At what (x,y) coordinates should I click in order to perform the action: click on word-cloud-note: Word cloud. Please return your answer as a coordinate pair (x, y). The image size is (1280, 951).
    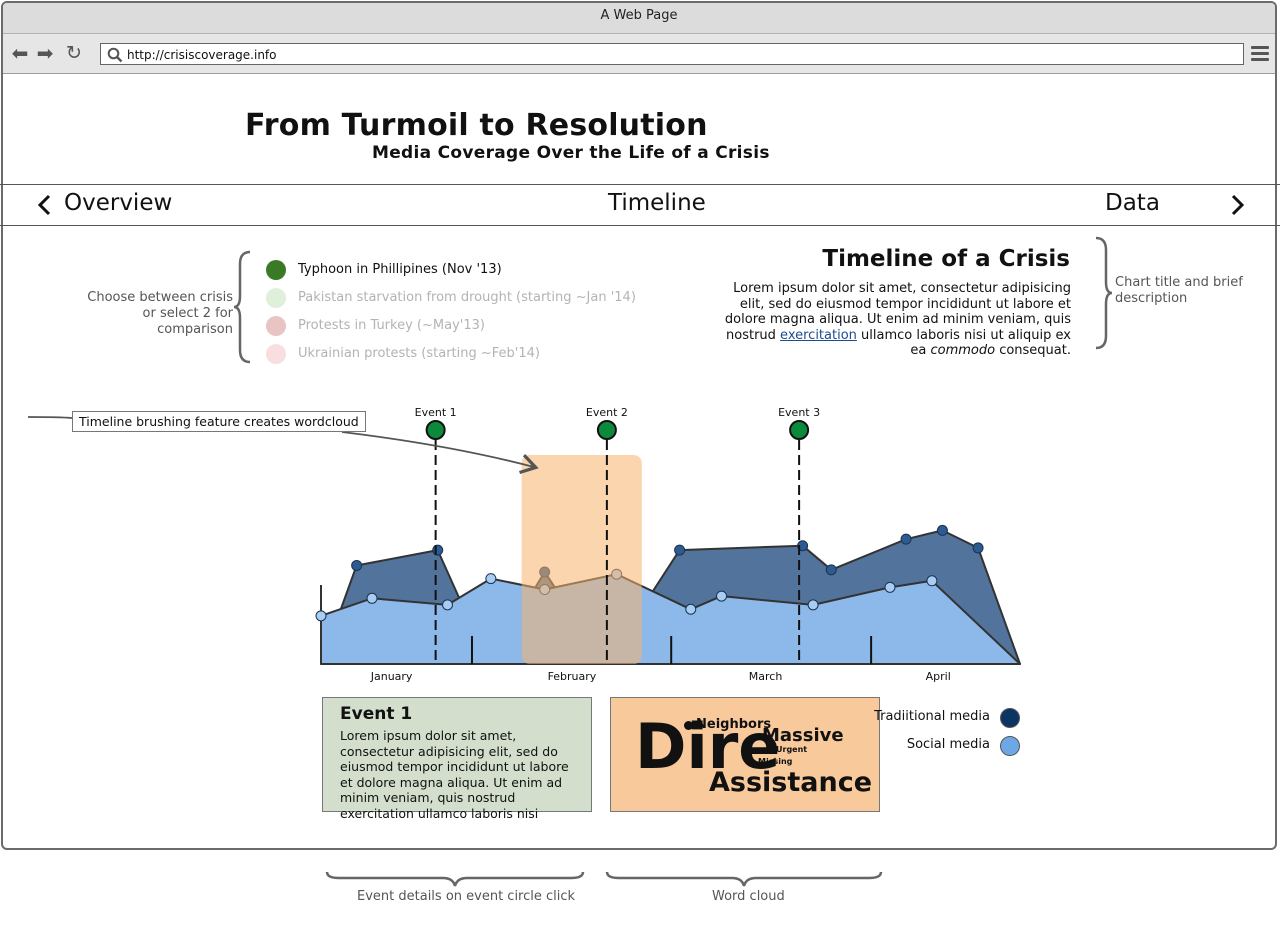
    Looking at the image, I should click on (748, 896).